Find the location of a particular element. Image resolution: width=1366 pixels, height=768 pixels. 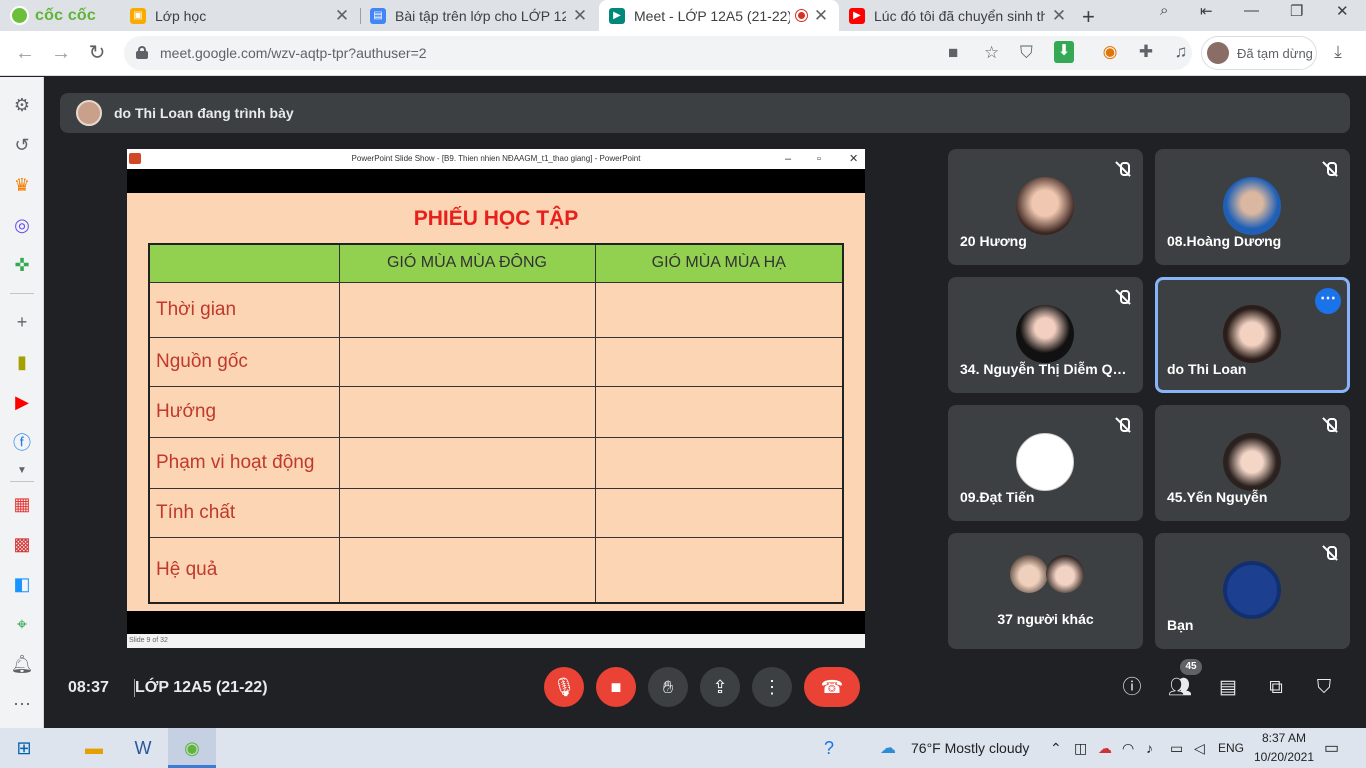

bookmark-star-icon: ☆ is located at coordinates (991, 53).